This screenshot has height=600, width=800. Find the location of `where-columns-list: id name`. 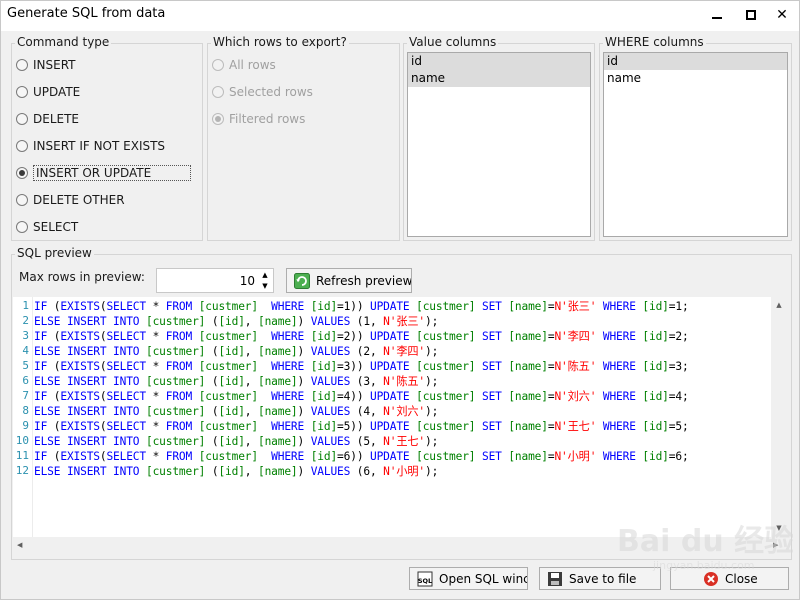

where-columns-list: id name is located at coordinates (695, 144).